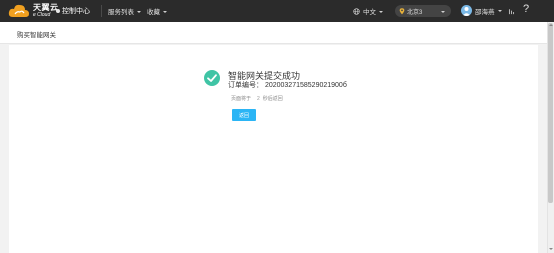 This screenshot has width=554, height=253. What do you see at coordinates (58, 11) in the screenshot?
I see `console-dot-icon` at bounding box center [58, 11].